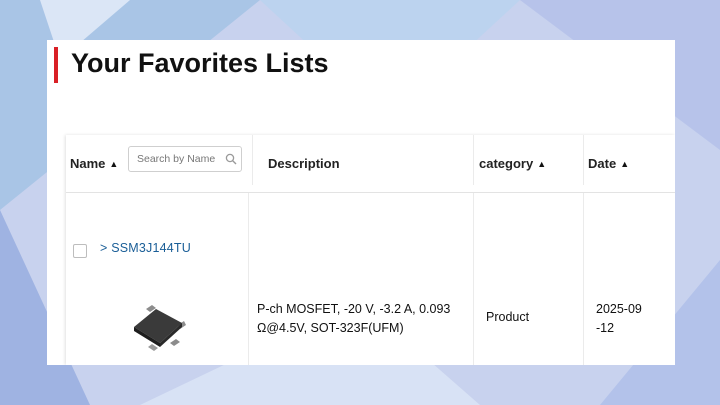 The height and width of the screenshot is (405, 720). I want to click on search-input, so click(177, 159).